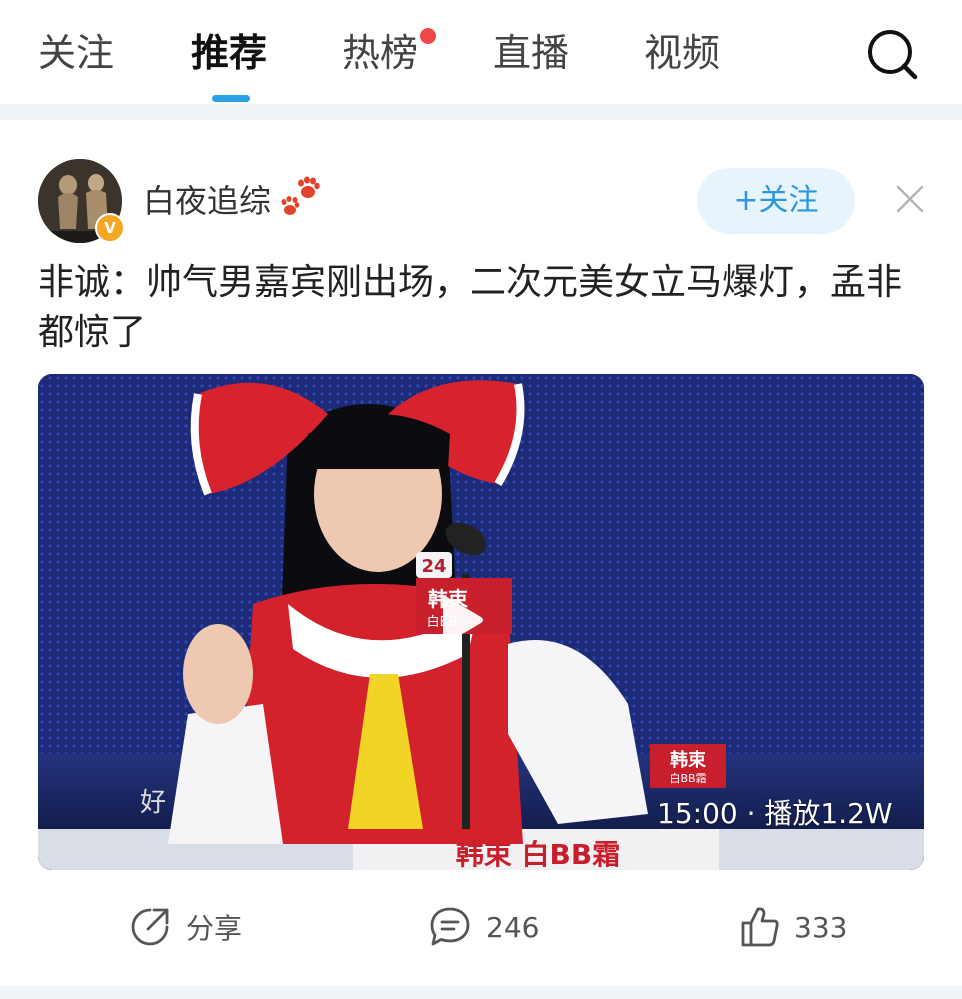 The image size is (962, 999). What do you see at coordinates (892, 54) in the screenshot?
I see `search-icon` at bounding box center [892, 54].